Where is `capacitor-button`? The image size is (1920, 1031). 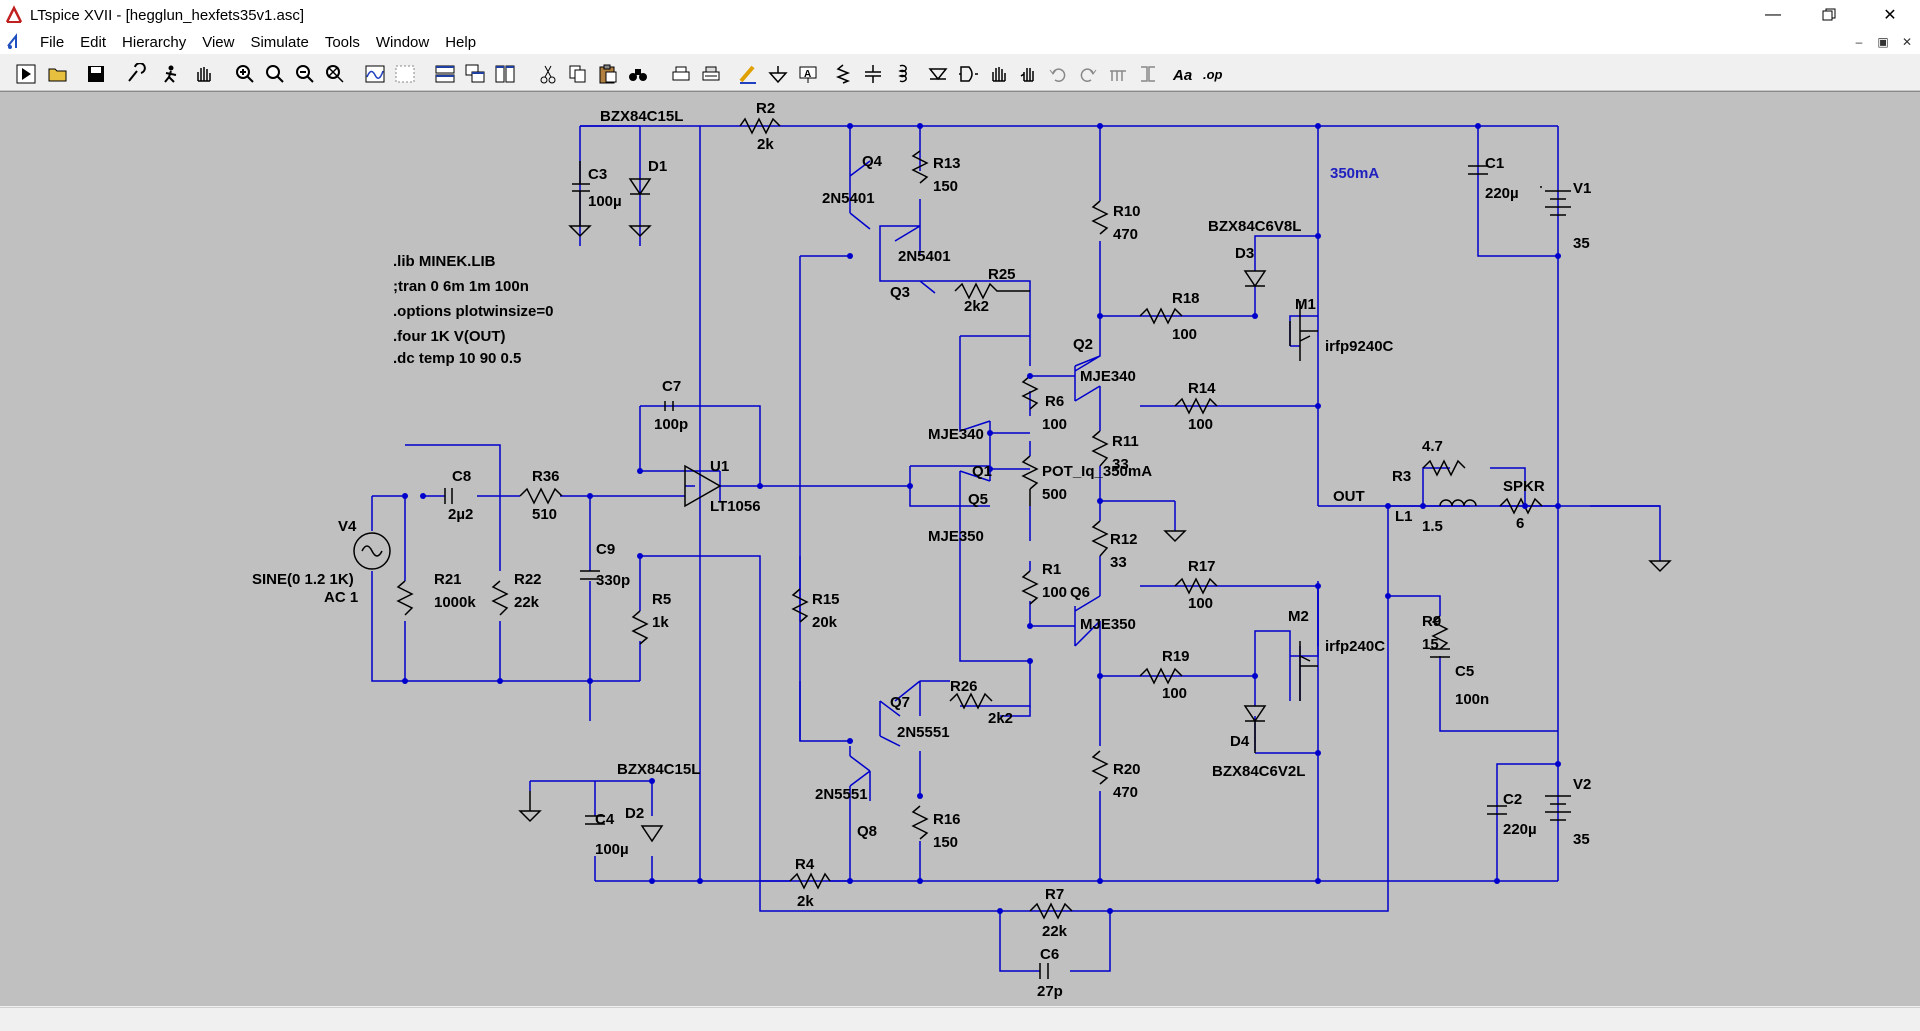
capacitor-button is located at coordinates (873, 74).